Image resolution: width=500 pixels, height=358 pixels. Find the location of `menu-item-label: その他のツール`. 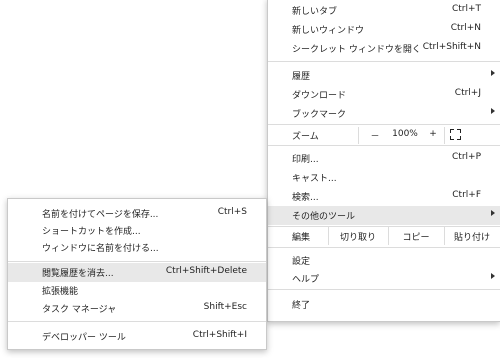

menu-item-label: その他のツール is located at coordinates (324, 217).